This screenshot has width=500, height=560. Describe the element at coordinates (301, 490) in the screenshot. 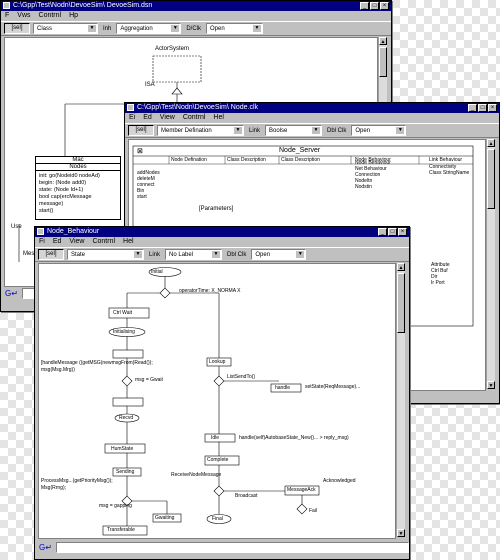

I see `state-label: MessageAck` at that location.